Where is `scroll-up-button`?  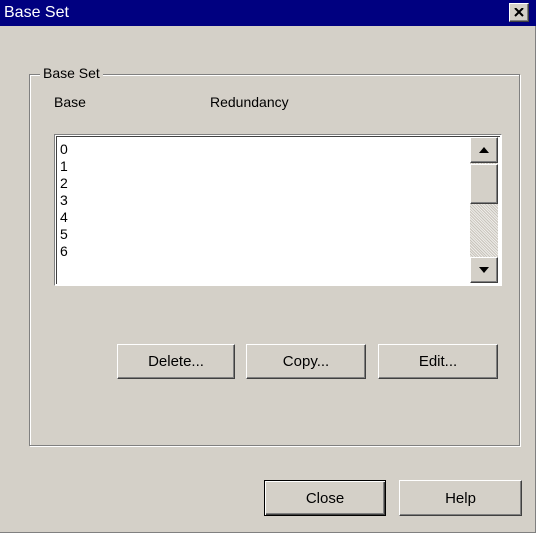
scroll-up-button is located at coordinates (484, 150).